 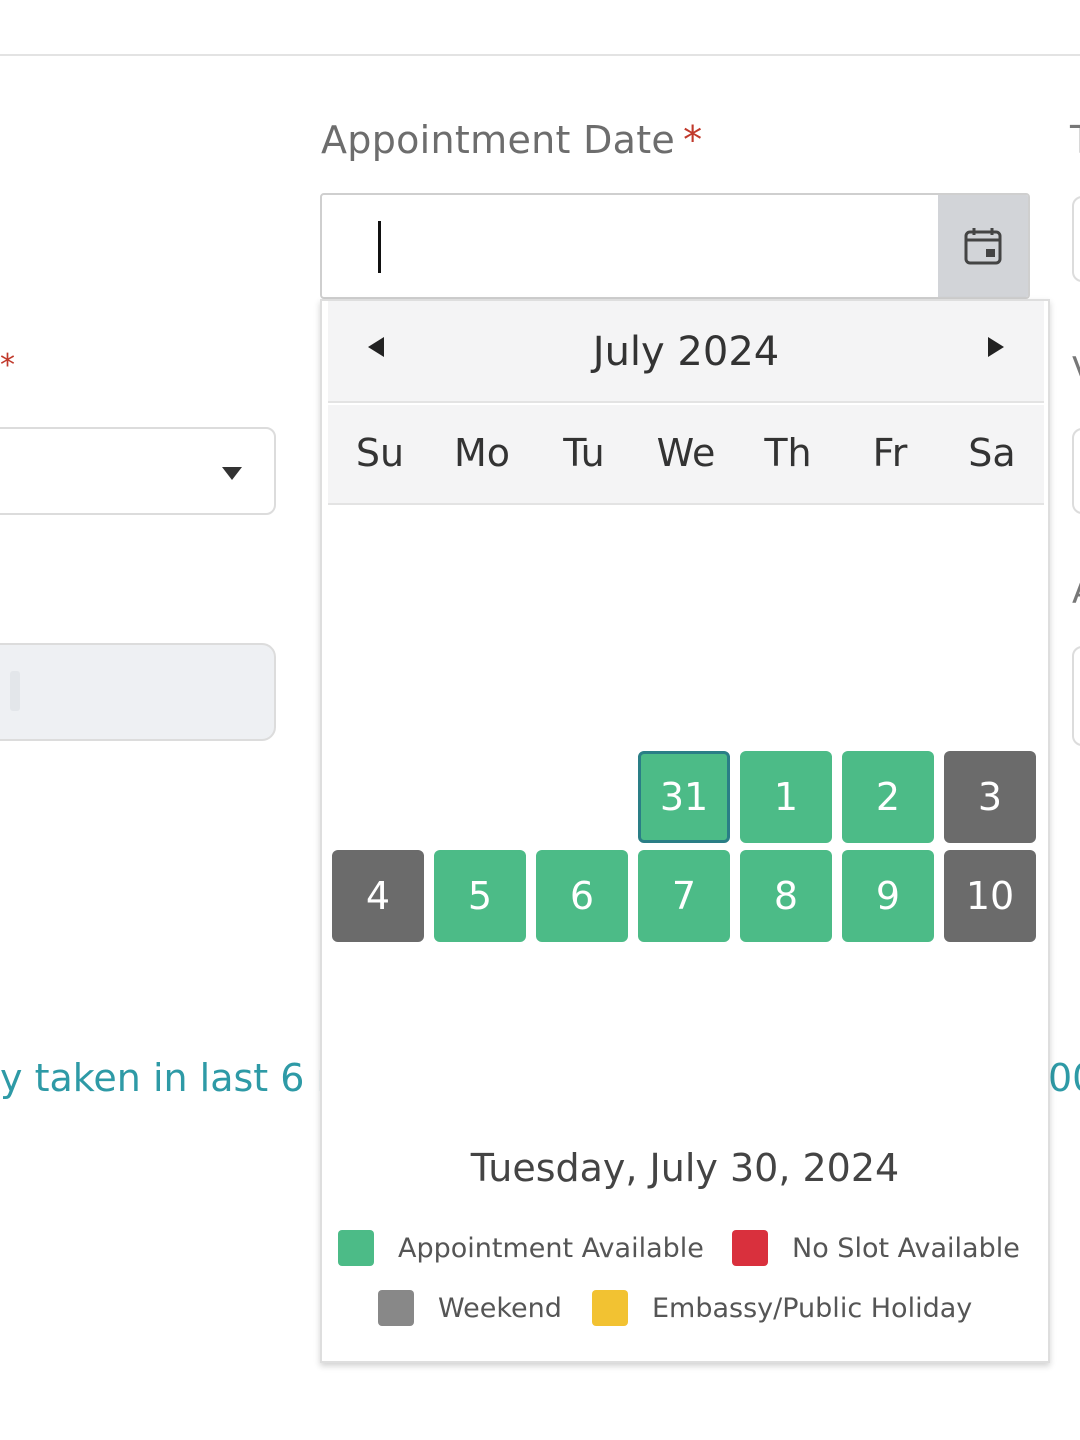 I want to click on calendar-day-cell: 4, so click(x=378, y=896).